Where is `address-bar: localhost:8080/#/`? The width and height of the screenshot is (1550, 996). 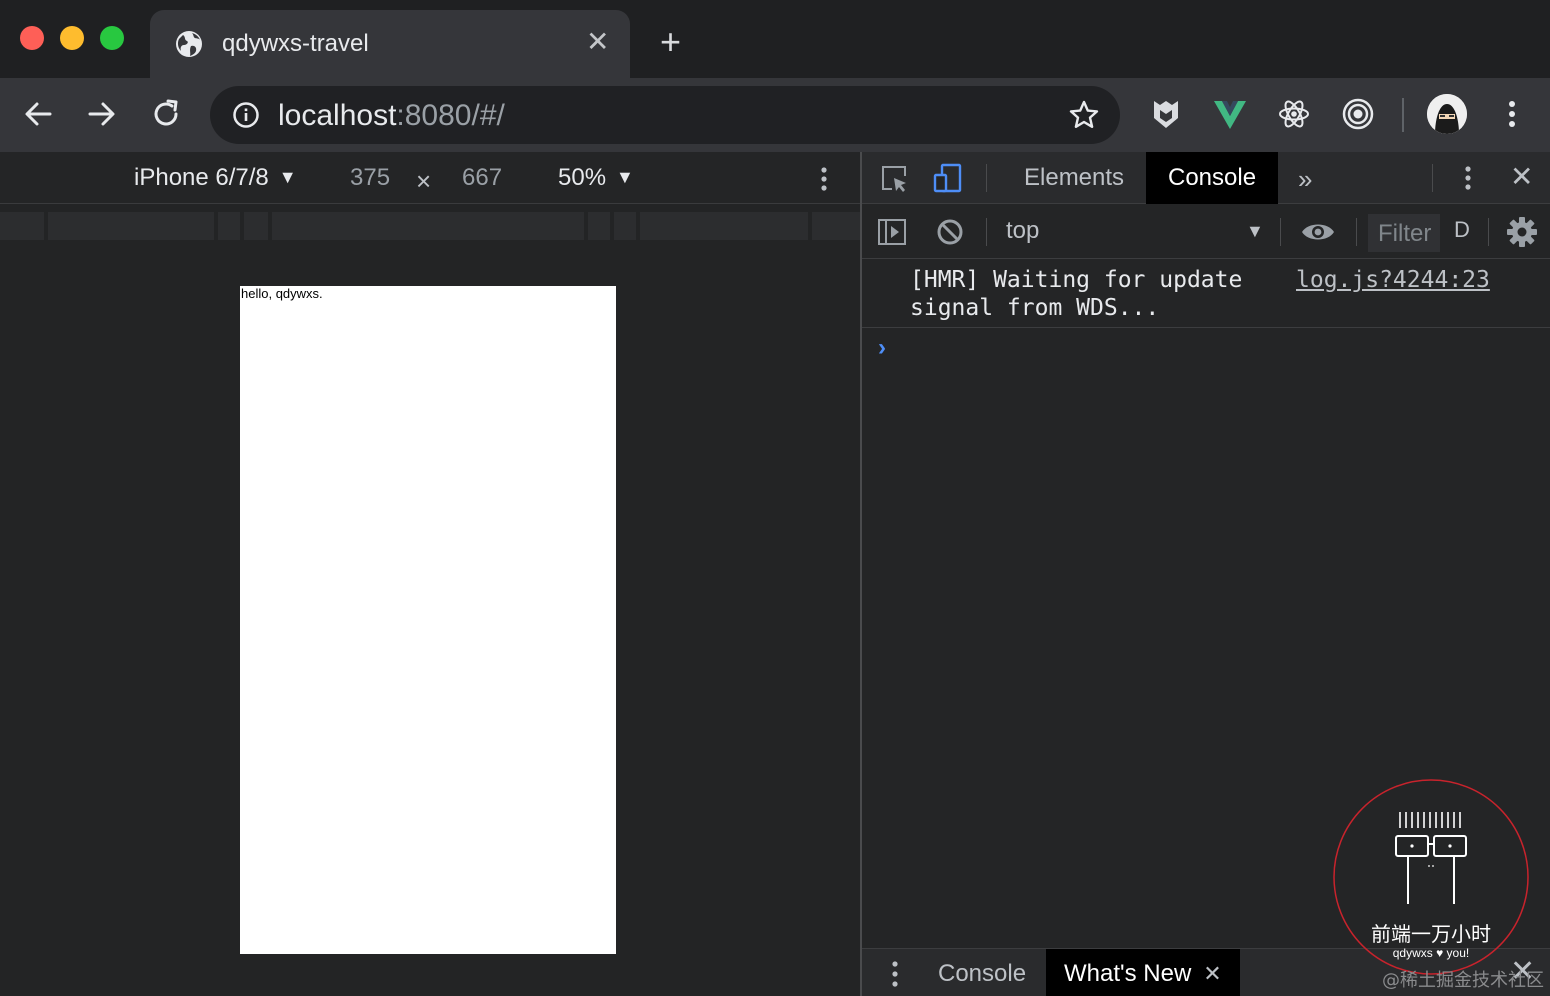 address-bar: localhost:8080/#/ is located at coordinates (665, 115).